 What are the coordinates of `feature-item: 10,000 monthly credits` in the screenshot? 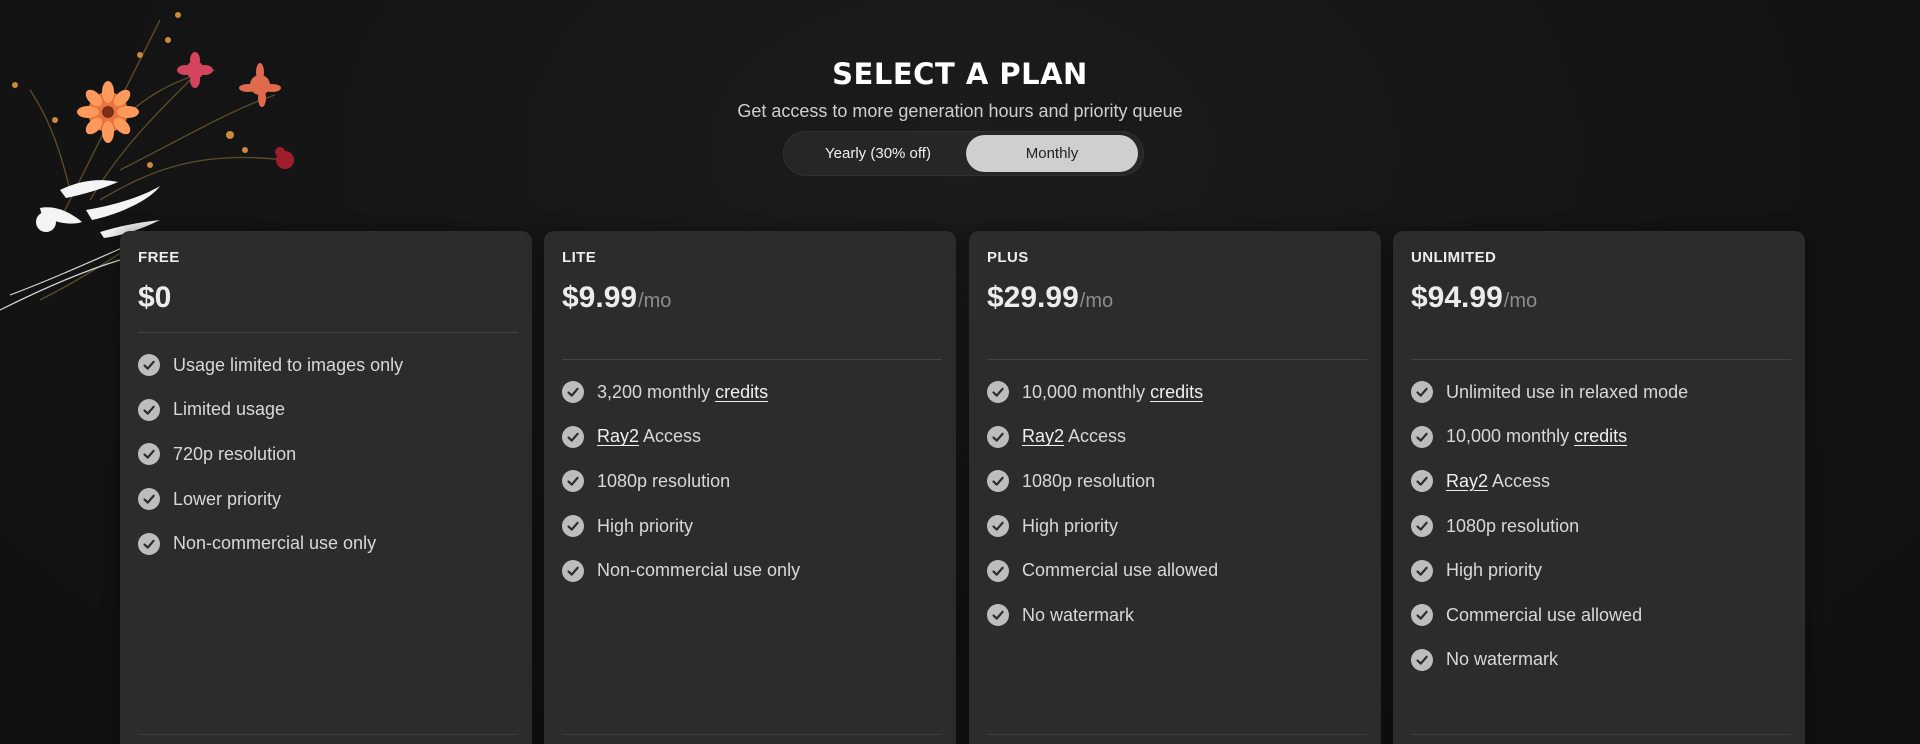 It's located at (1102, 392).